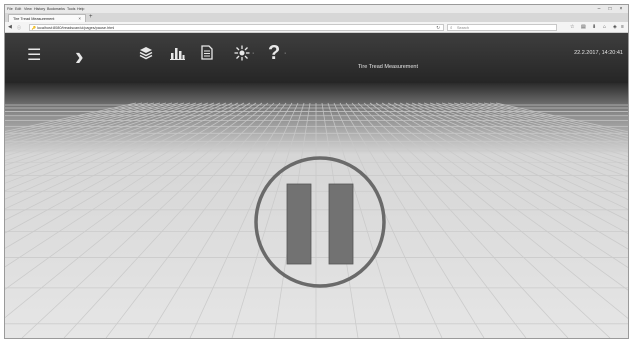  I want to click on brightness-icon, so click(242, 55).